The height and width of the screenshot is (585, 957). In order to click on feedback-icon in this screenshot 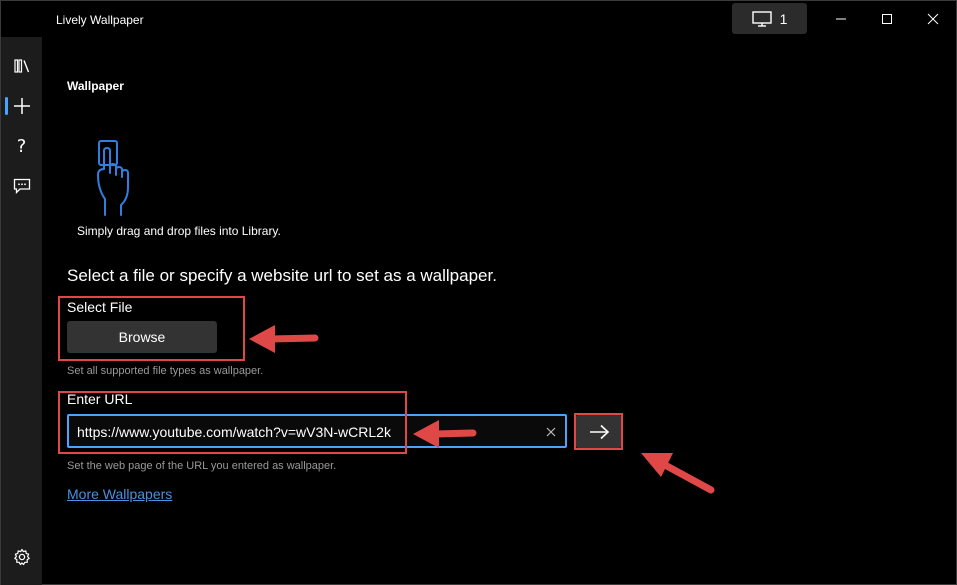, I will do `click(21, 186)`.